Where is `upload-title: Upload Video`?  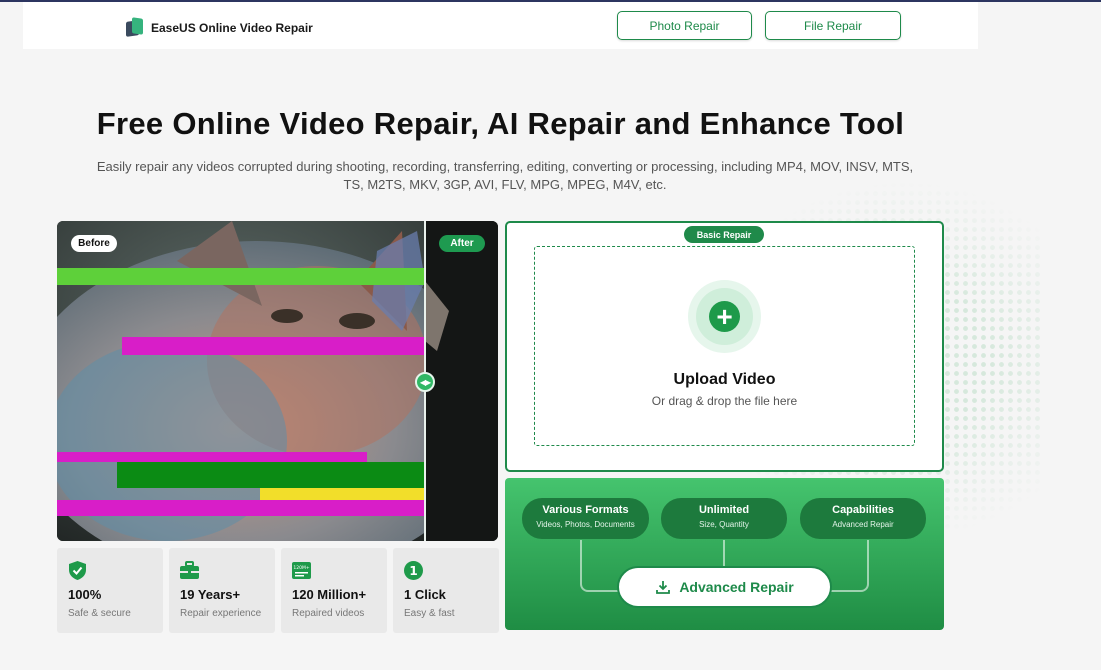 upload-title: Upload Video is located at coordinates (724, 379).